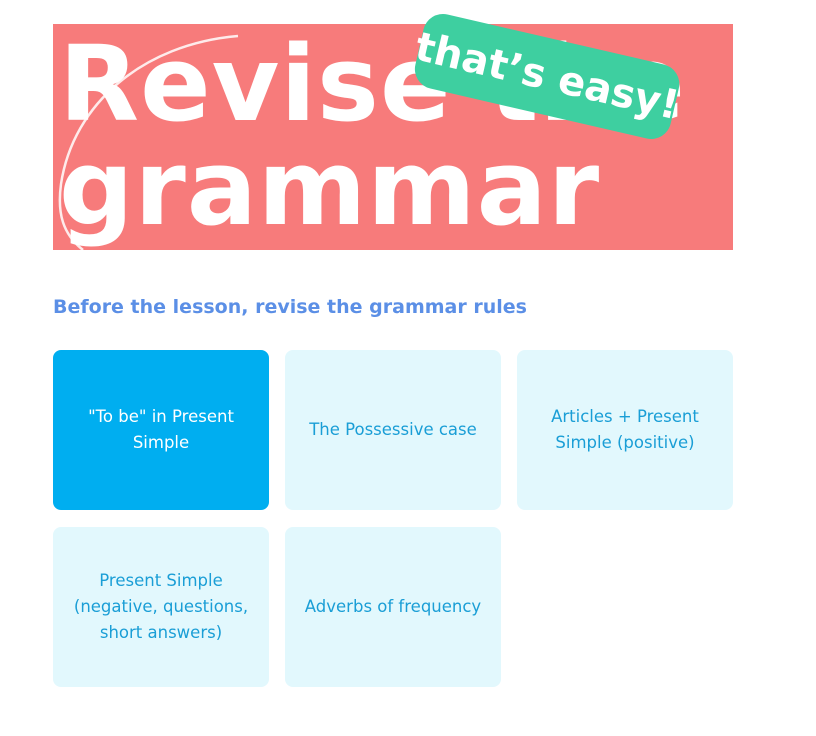 Image resolution: width=816 pixels, height=736 pixels. I want to click on grammar-card-adverbs-frequency: Adverbs of frequency, so click(393, 607).